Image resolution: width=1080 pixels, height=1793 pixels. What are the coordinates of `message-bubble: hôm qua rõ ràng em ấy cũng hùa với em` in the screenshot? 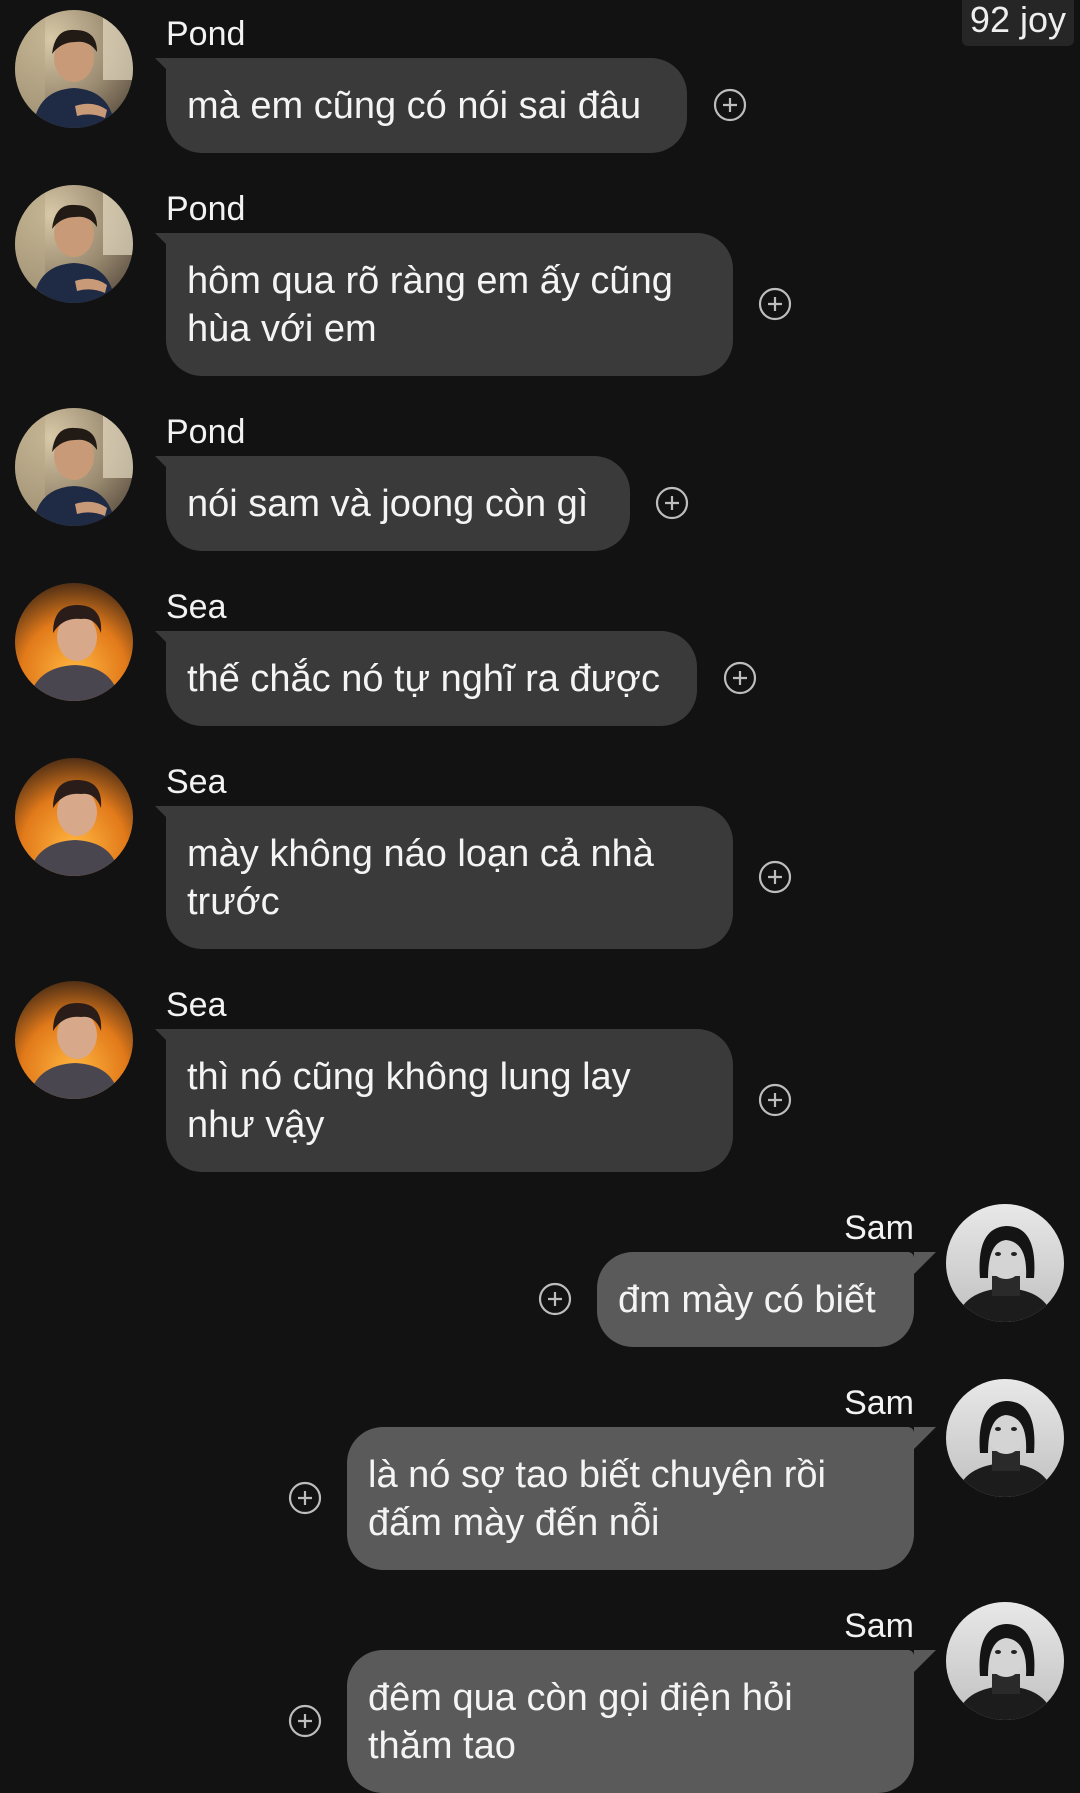 It's located at (449, 304).